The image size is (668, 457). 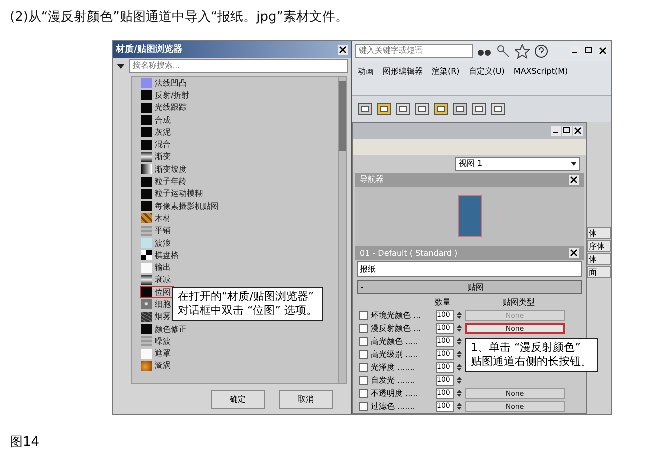 I want to click on map-list-item: 颜色修正, so click(x=165, y=329).